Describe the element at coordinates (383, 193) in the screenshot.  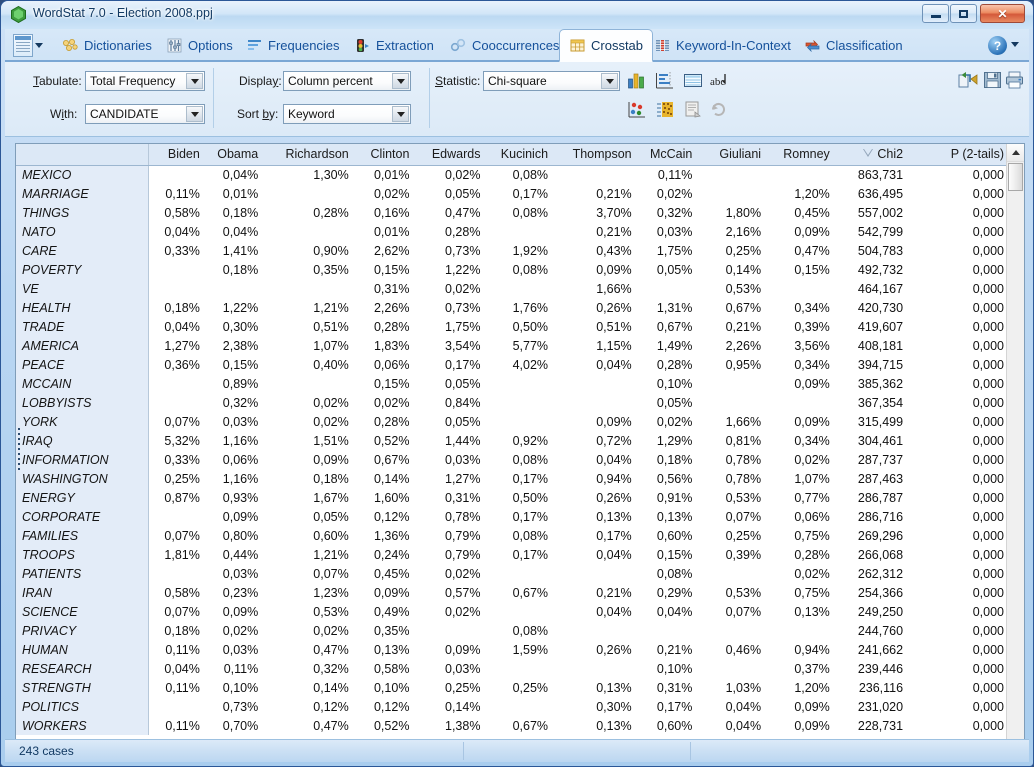
I see `table-cell-clinton: 0,02%` at that location.